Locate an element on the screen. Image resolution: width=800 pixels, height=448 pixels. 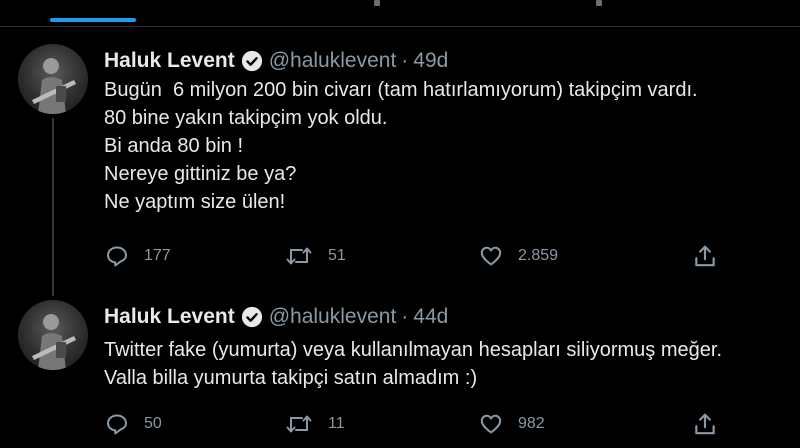
tweet-header: Haluk Levent @haluklevent · 49d is located at coordinates (276, 61).